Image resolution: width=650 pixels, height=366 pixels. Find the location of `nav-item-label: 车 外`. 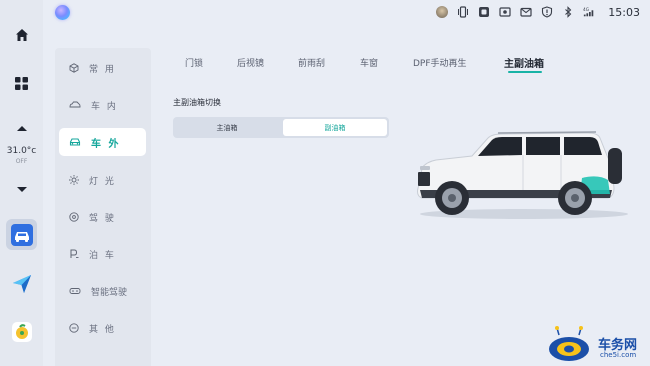

nav-item-label: 车 外 is located at coordinates (106, 144).